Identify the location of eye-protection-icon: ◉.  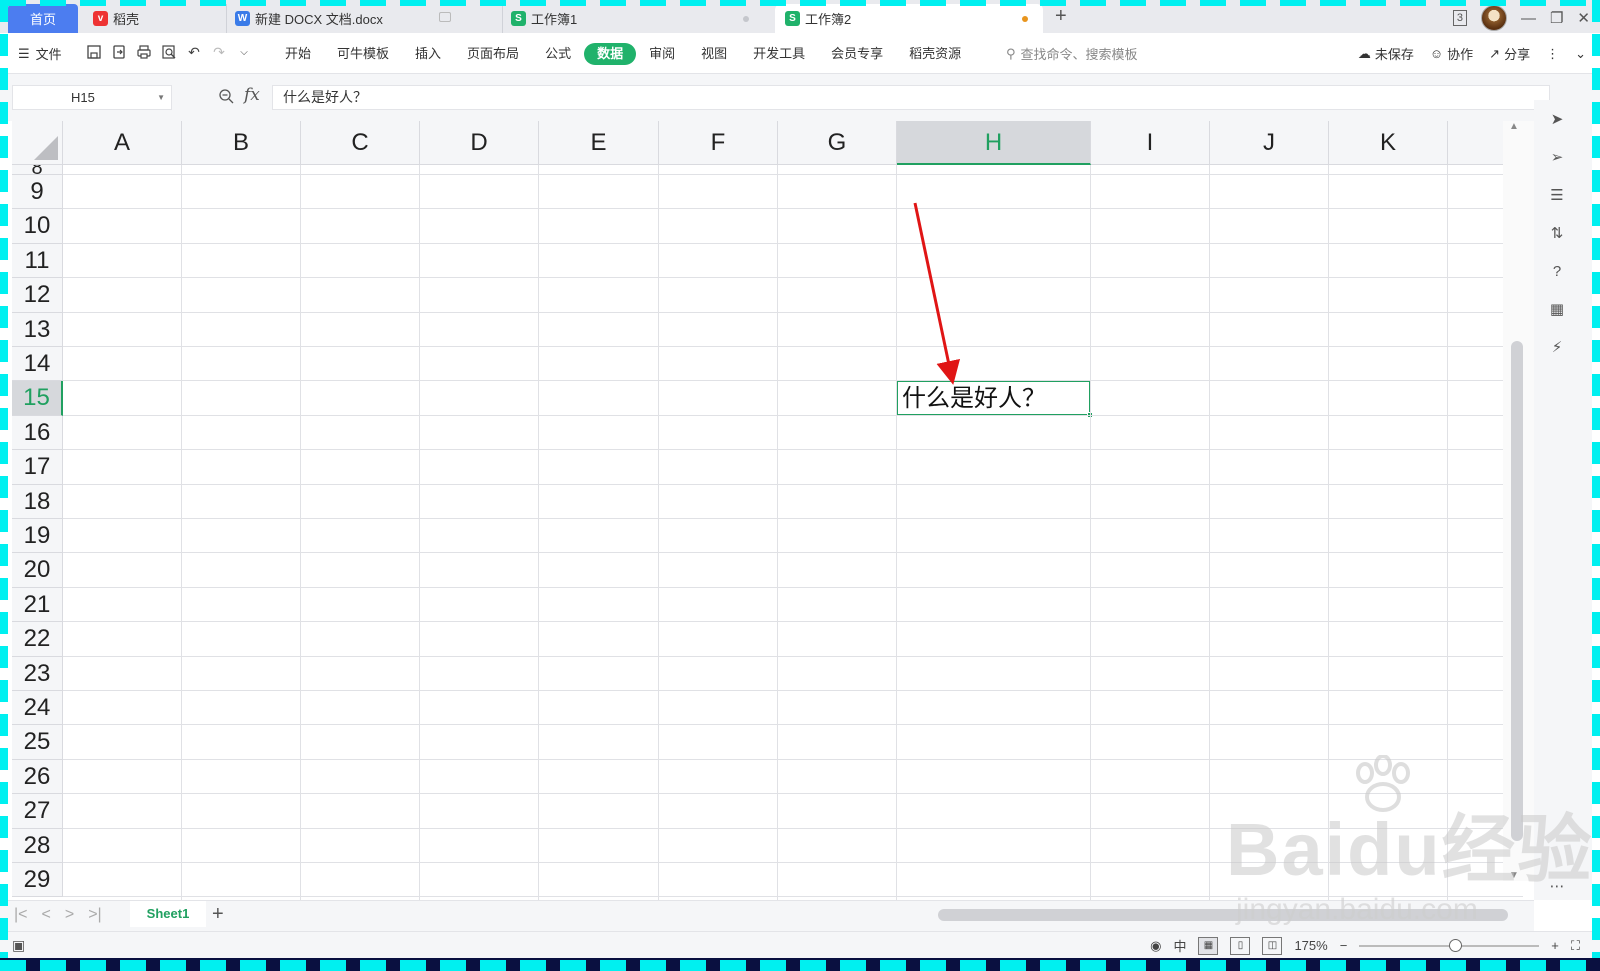
(1155, 946).